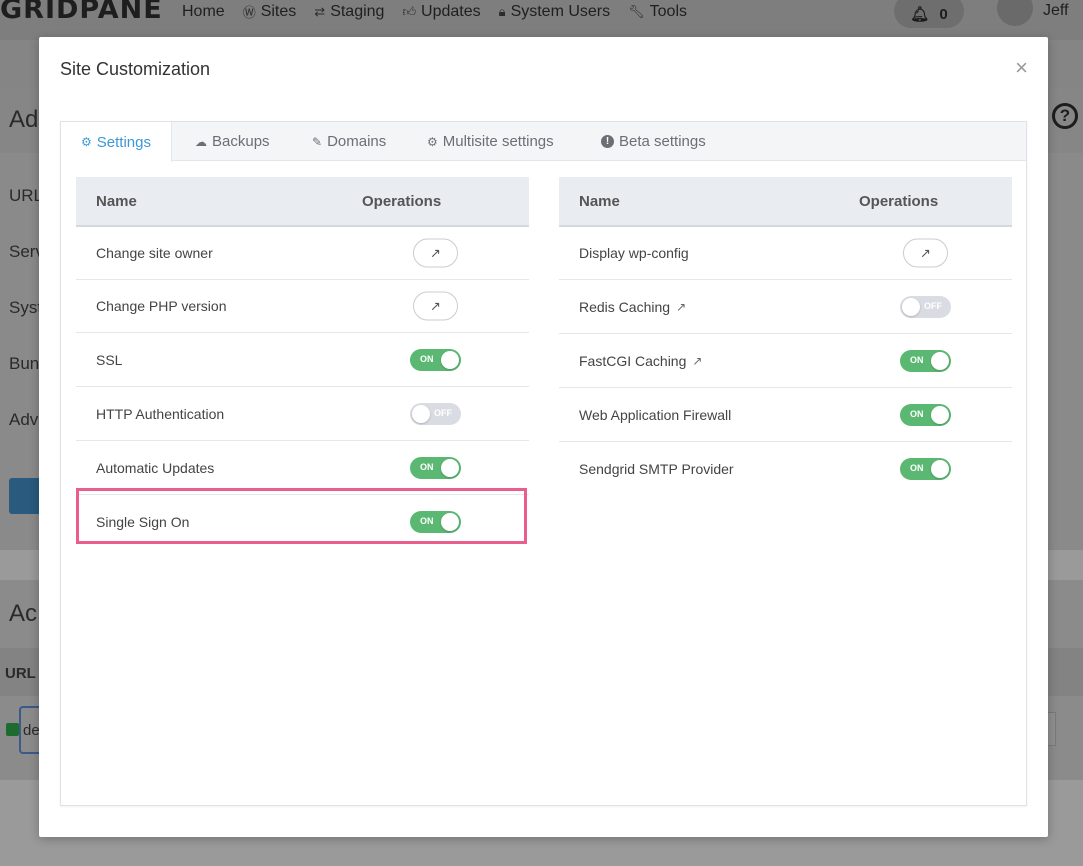 The image size is (1083, 866). What do you see at coordinates (26, 195) in the screenshot?
I see `background-label: URL` at bounding box center [26, 195].